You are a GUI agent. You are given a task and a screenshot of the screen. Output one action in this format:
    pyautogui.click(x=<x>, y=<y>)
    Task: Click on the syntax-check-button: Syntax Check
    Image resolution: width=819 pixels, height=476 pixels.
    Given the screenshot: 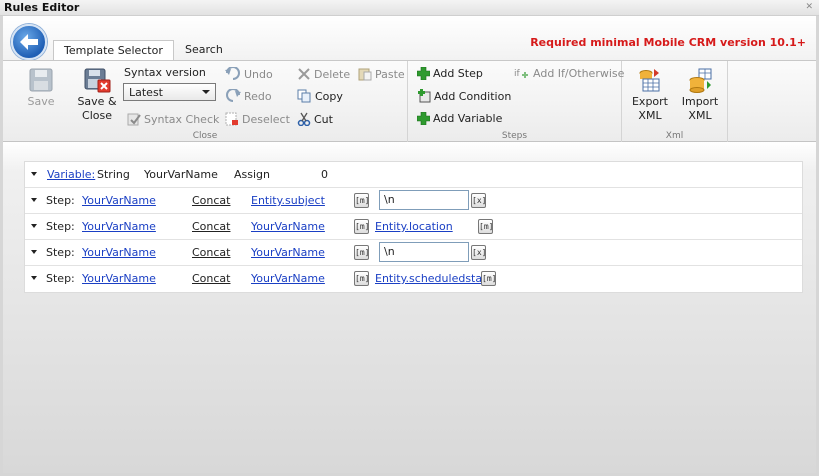 What is the action you would take?
    pyautogui.click(x=173, y=119)
    